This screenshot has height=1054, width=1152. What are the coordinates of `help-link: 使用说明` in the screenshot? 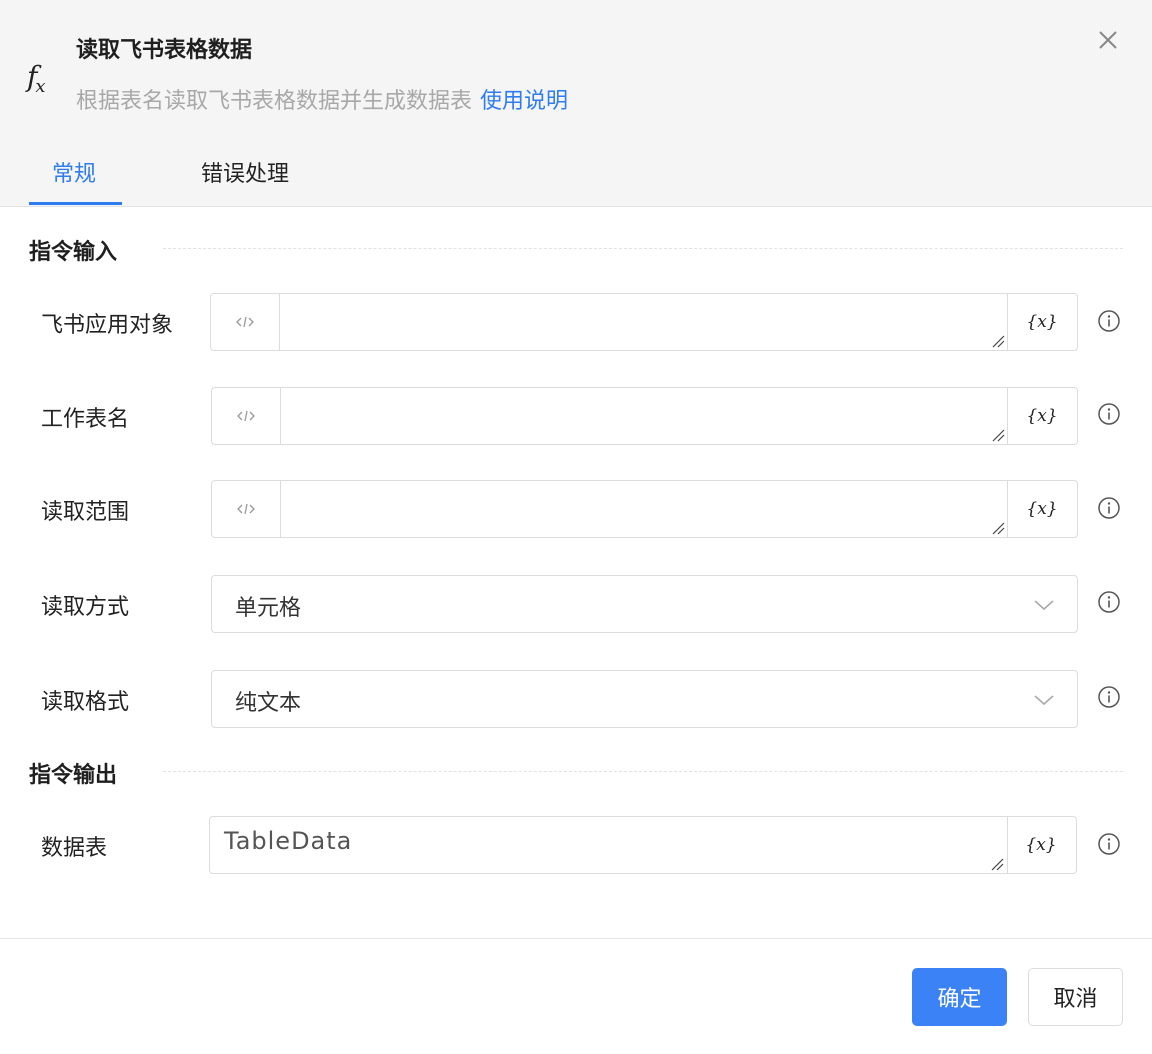 It's located at (524, 101).